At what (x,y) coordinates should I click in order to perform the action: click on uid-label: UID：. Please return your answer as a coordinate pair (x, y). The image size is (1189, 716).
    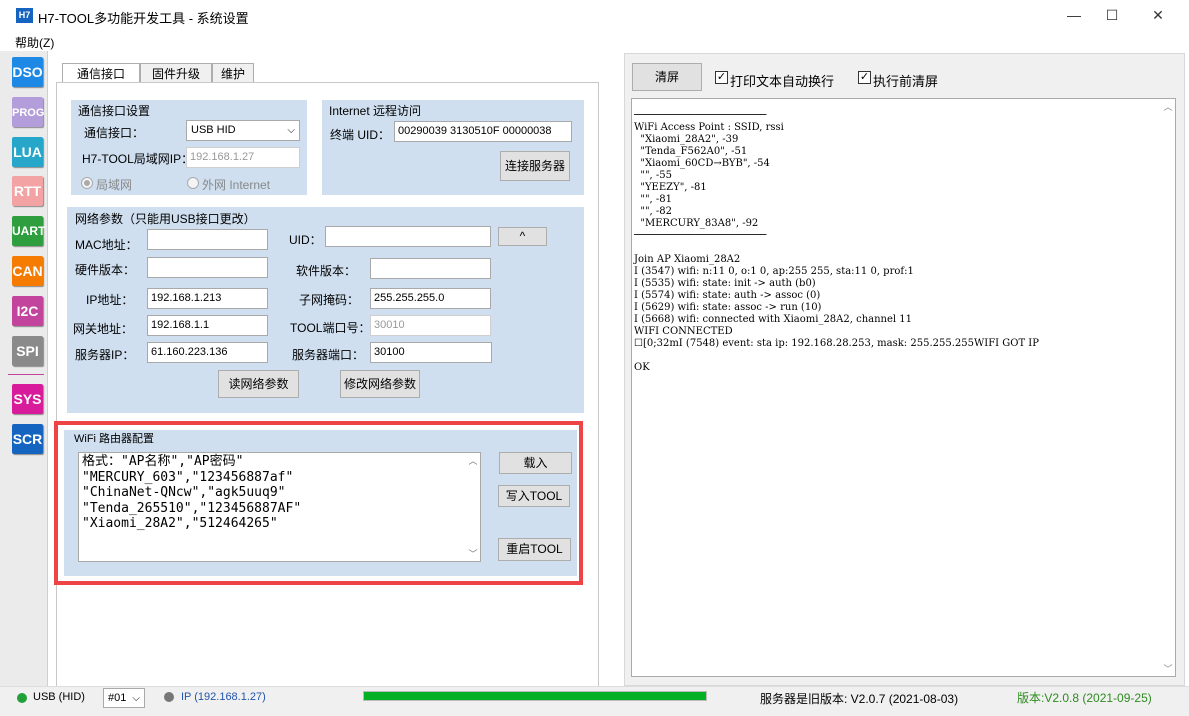
    Looking at the image, I should click on (305, 240).